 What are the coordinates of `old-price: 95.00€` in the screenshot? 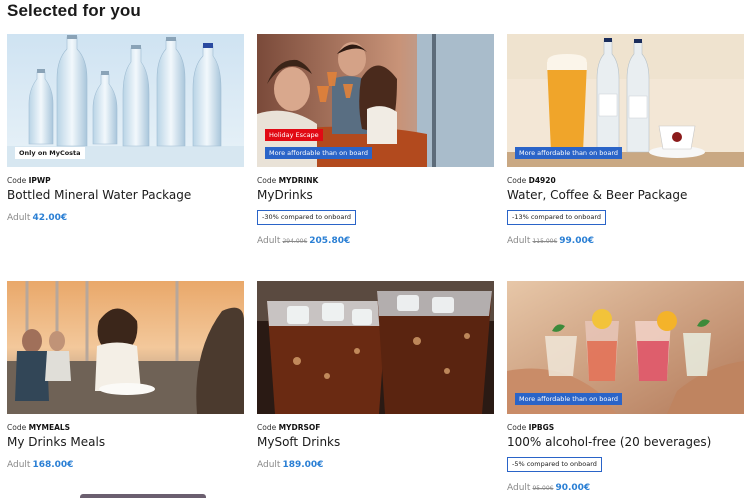 It's located at (543, 488).